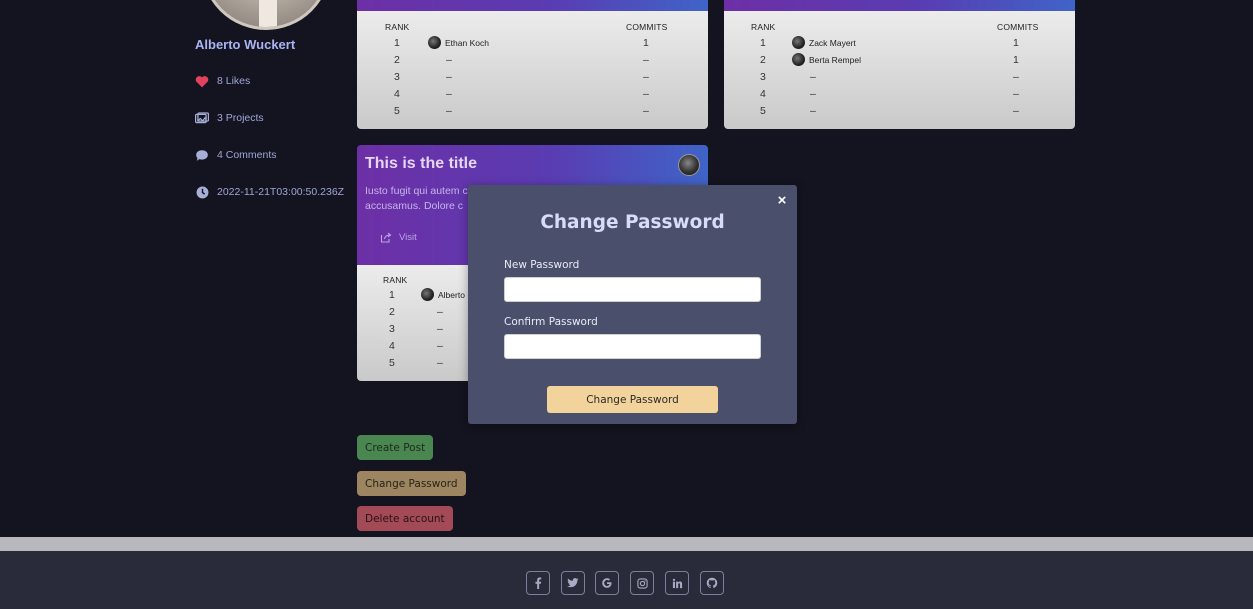  Describe the element at coordinates (245, 44) in the screenshot. I see `profile-name: Alberto Wuckert` at that location.